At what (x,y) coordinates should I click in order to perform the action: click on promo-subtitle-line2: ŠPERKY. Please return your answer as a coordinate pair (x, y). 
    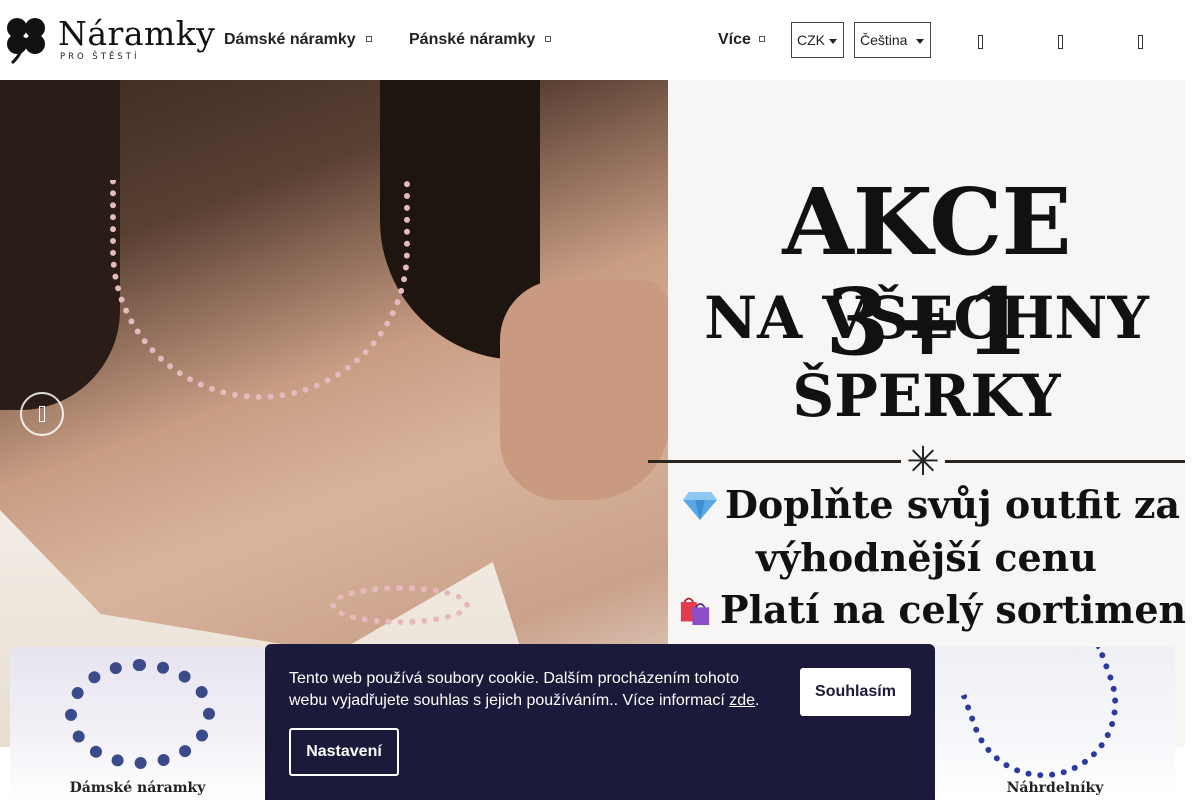
    Looking at the image, I should click on (926, 396).